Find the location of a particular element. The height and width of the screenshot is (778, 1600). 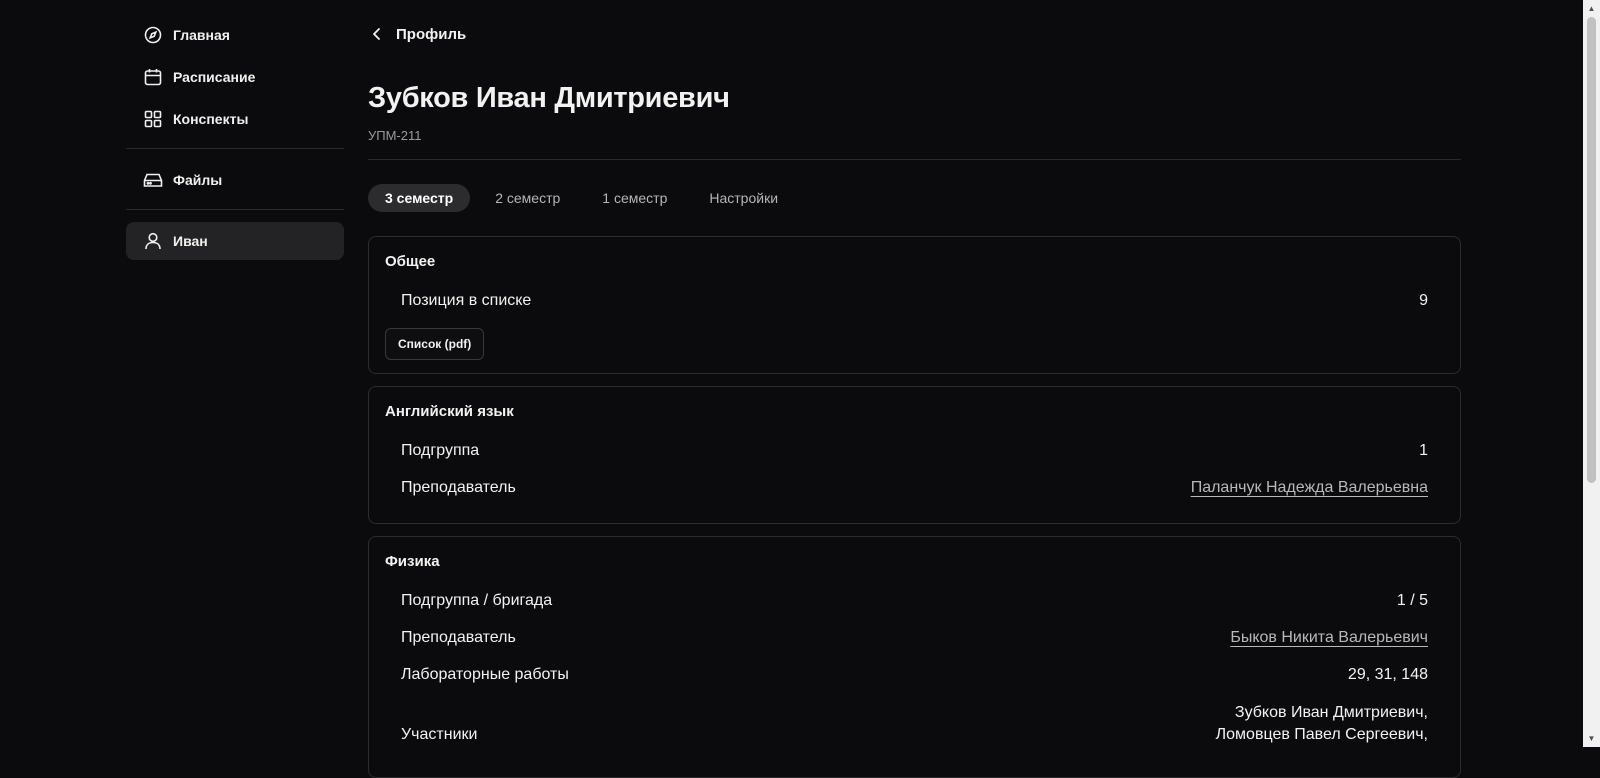

info-row-subgroup: Подгруппа 1 is located at coordinates (914, 451).